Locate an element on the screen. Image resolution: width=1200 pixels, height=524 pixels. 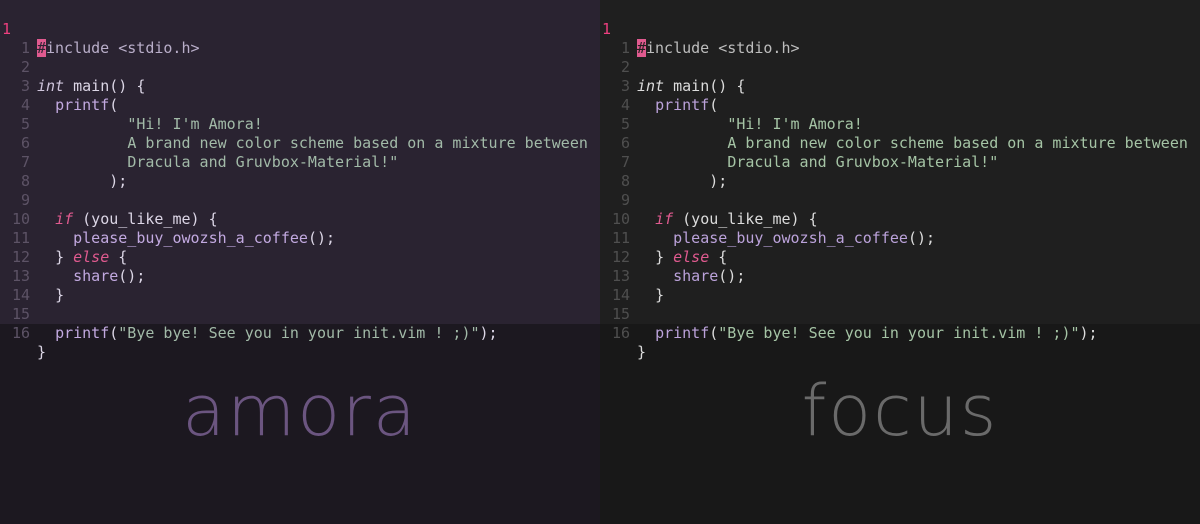
amora-theme-title: amora is located at coordinates (300, 411).